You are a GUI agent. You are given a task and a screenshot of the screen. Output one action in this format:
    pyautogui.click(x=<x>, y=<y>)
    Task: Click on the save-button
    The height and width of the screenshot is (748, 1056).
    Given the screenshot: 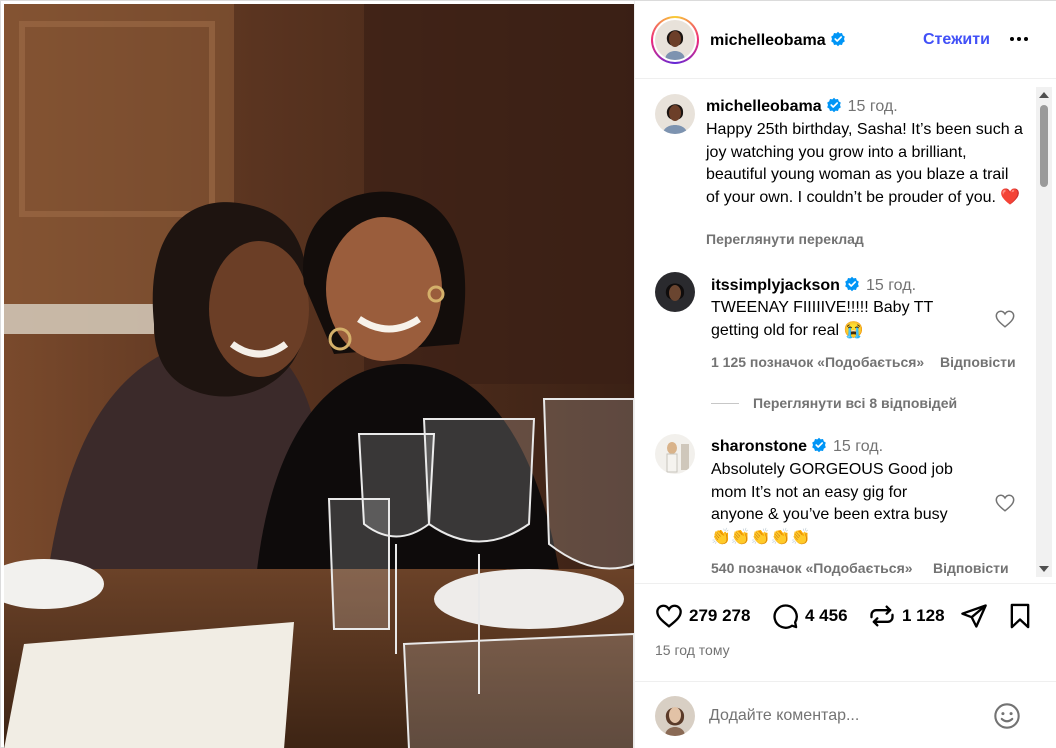 What is the action you would take?
    pyautogui.click(x=1020, y=616)
    